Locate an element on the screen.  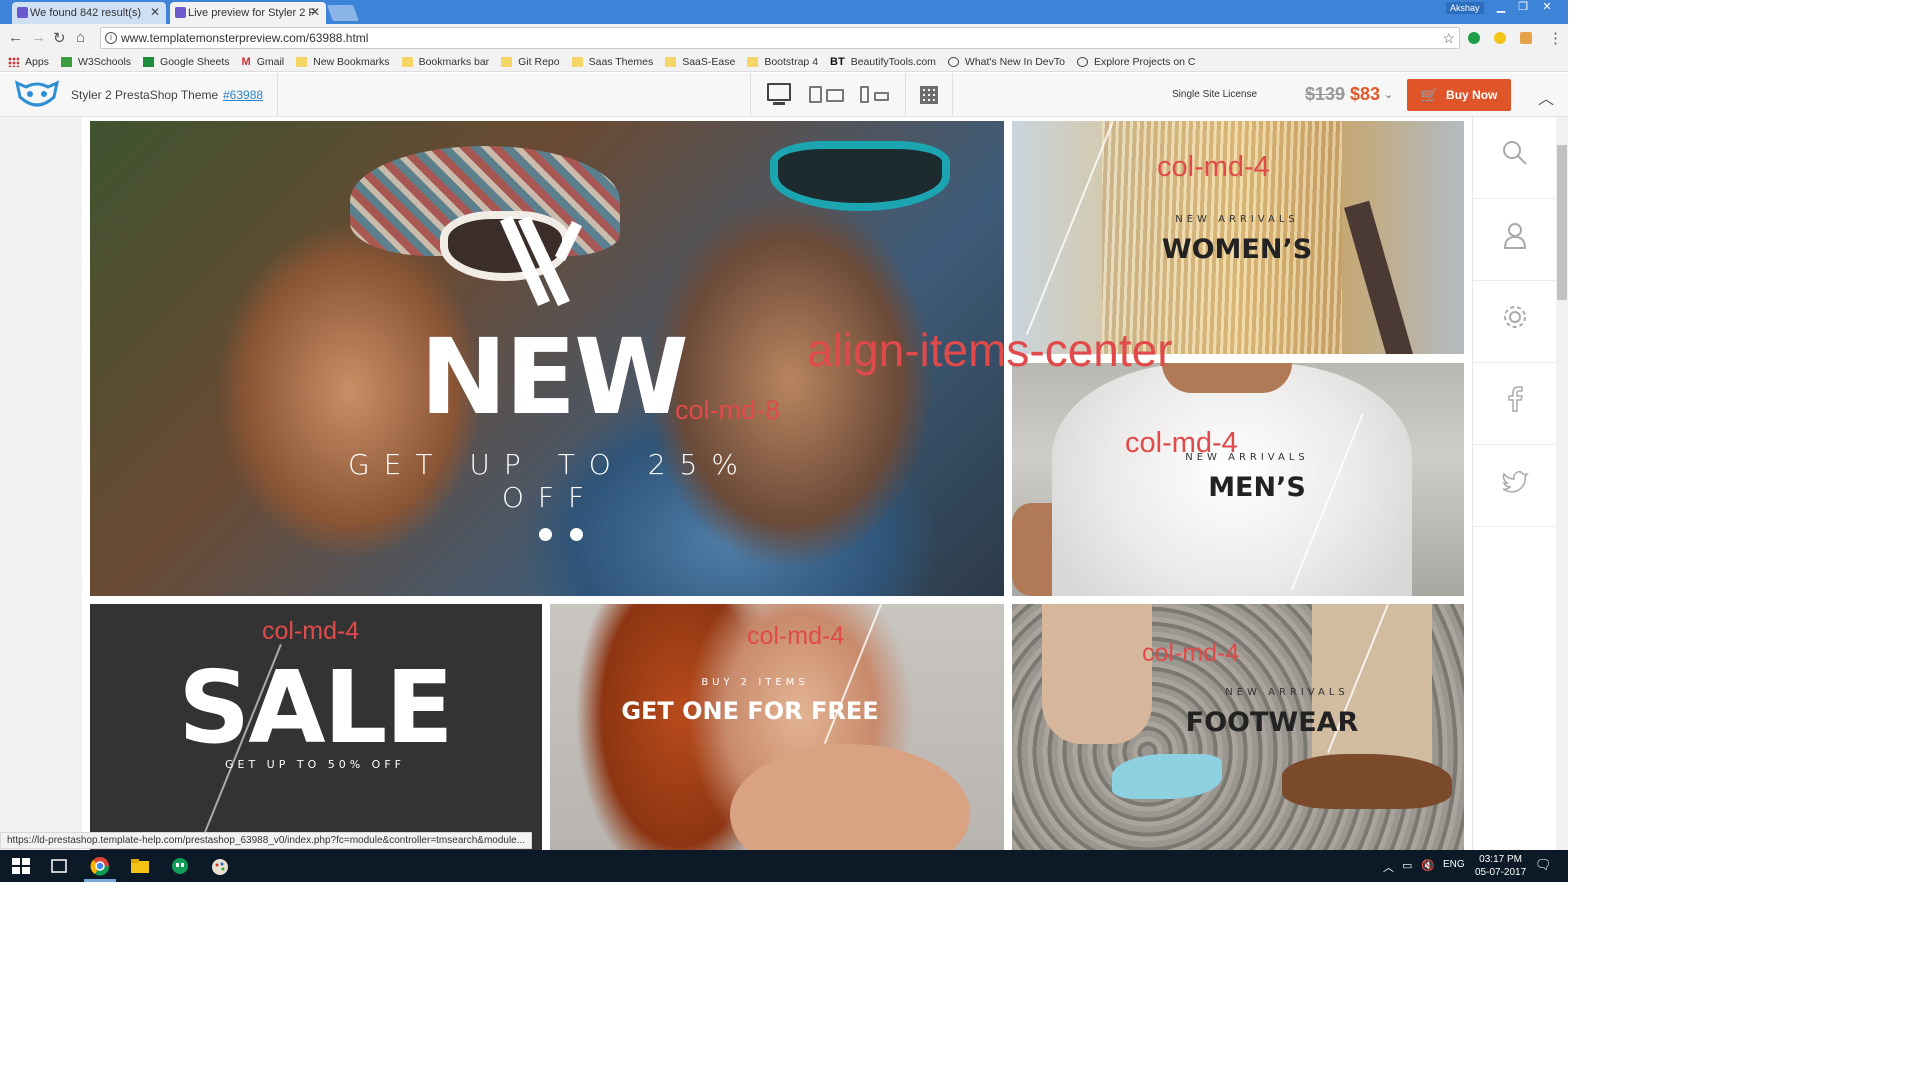
sidebar-account is located at coordinates (1515, 240).